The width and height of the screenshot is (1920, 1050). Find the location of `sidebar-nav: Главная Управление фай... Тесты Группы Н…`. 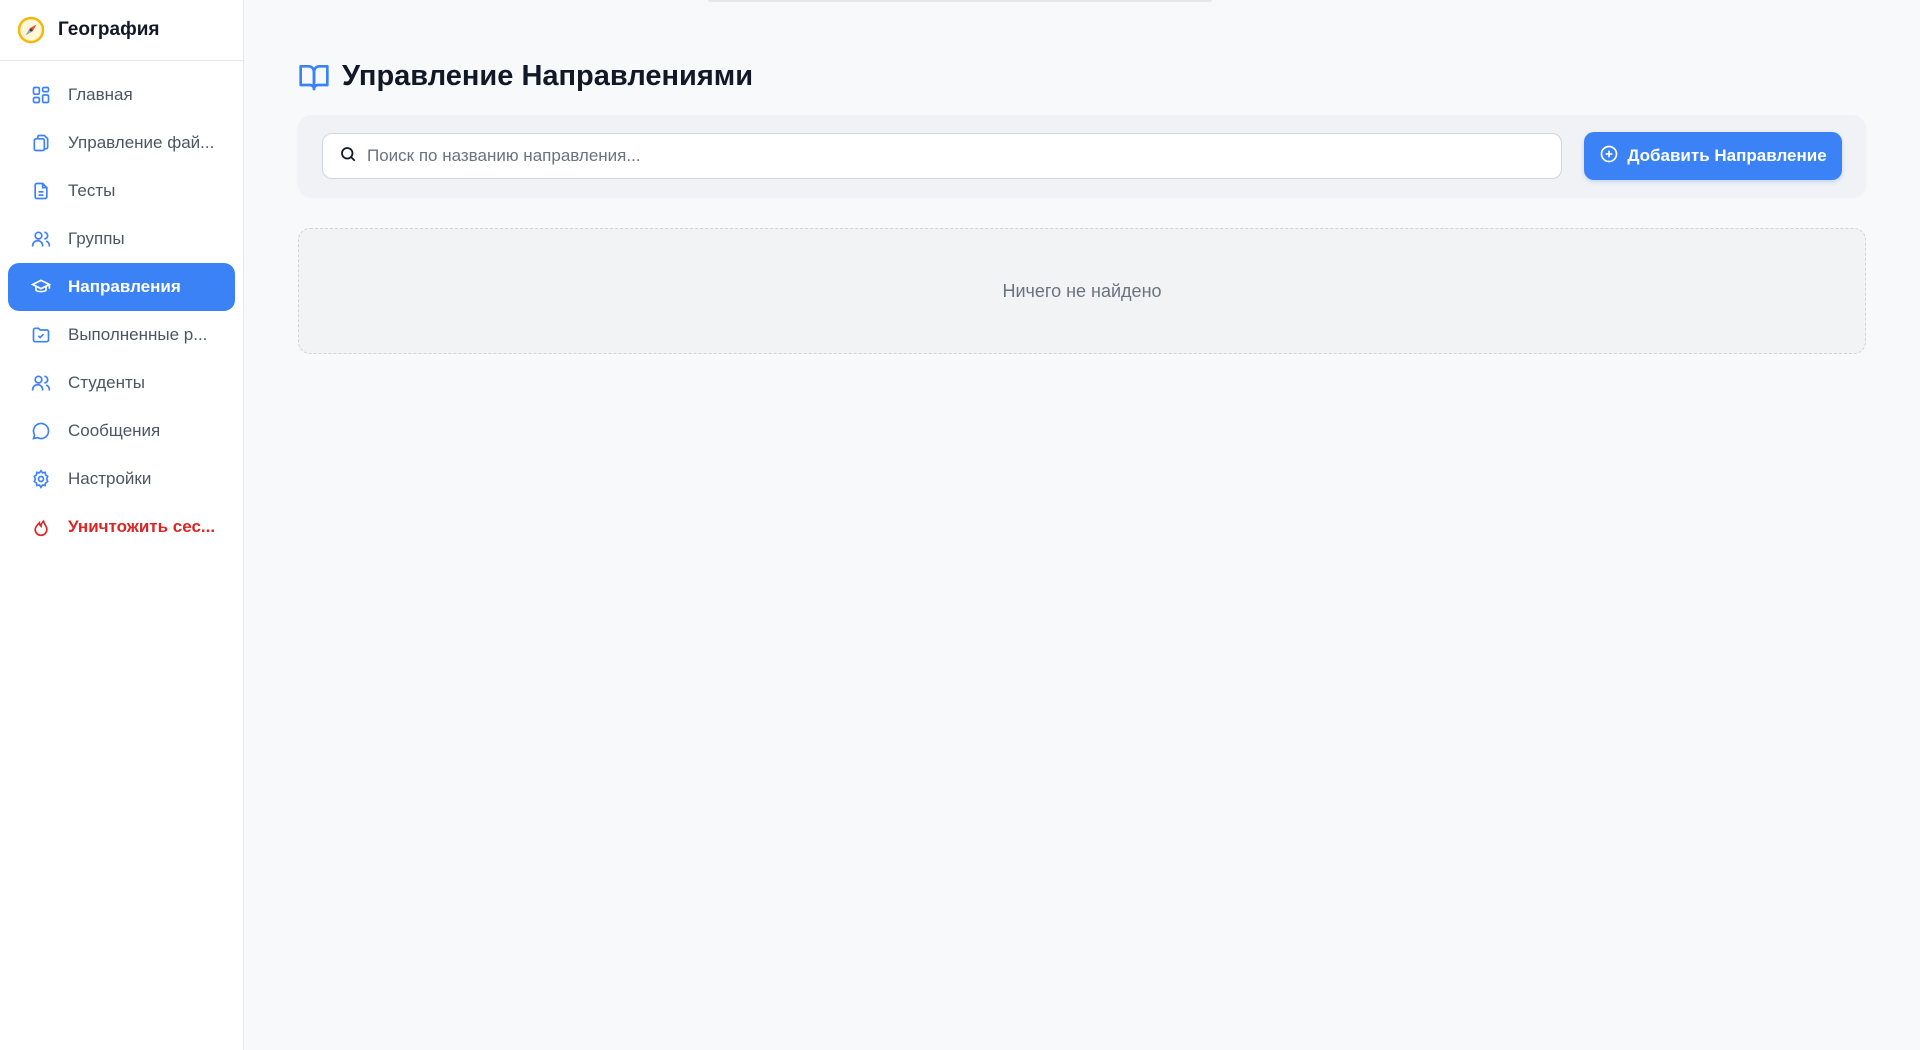

sidebar-nav: Главная Управление фай... Тесты Группы Н… is located at coordinates (121, 306).